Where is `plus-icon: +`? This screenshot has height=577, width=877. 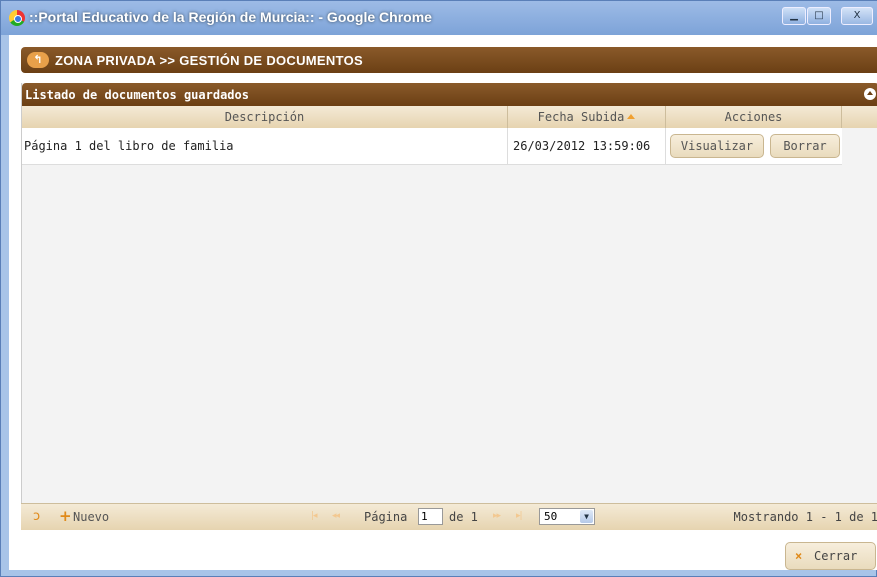
plus-icon: + is located at coordinates (65, 516).